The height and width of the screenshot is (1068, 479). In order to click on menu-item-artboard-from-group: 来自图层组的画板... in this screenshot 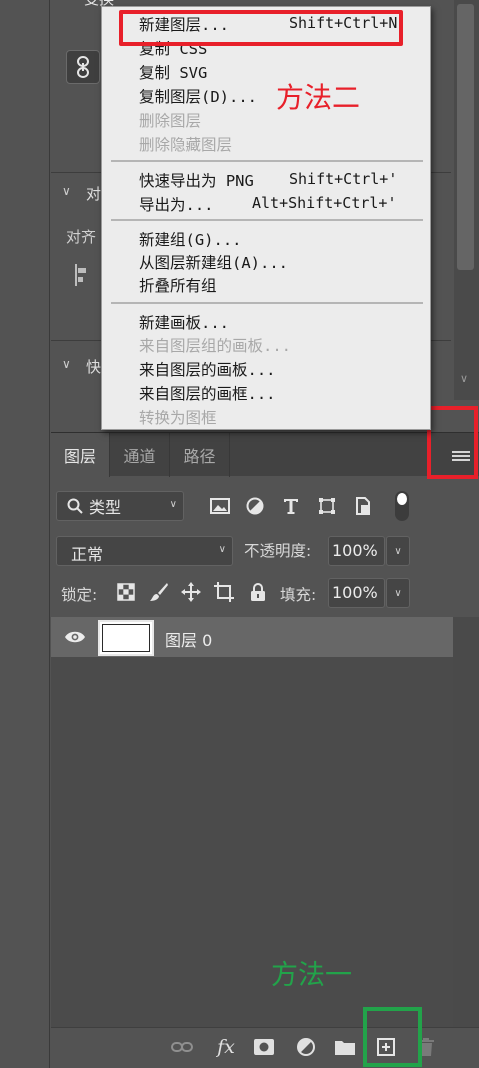, I will do `click(215, 346)`.